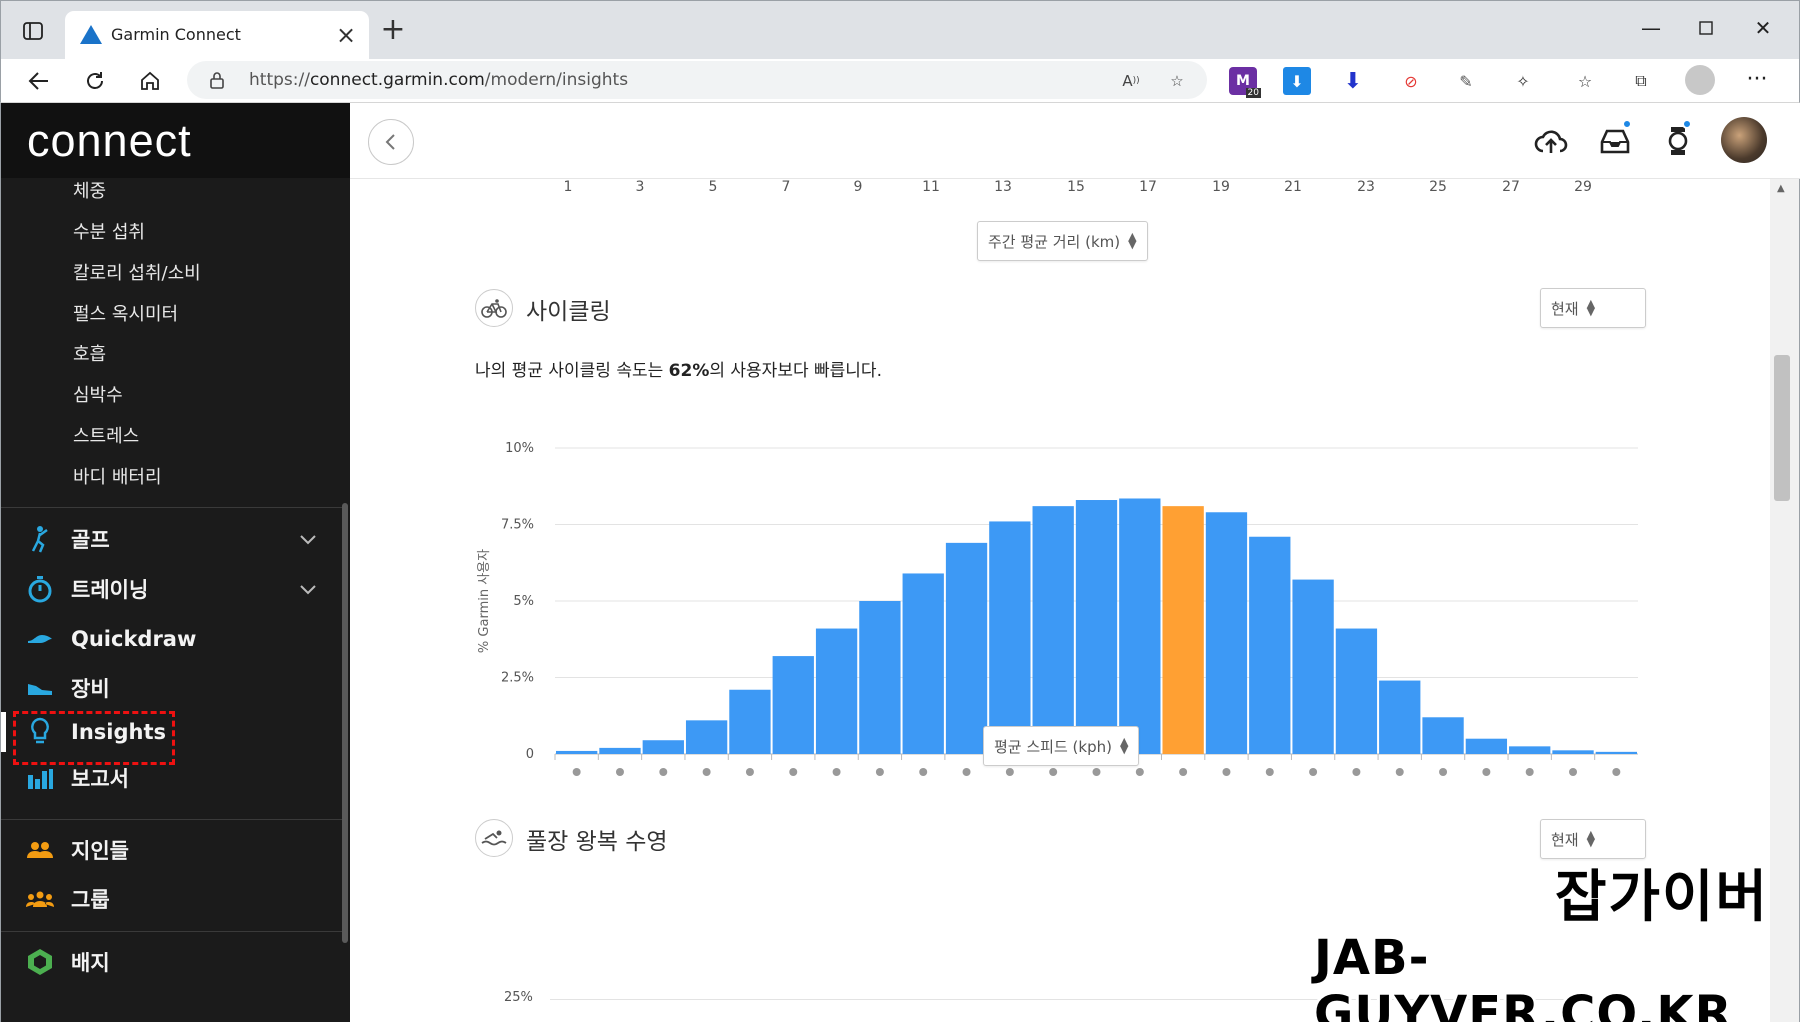 Image resolution: width=1800 pixels, height=1022 pixels. Describe the element at coordinates (67, 899) in the screenshot. I see `sidebar-item-groups: 그룹` at that location.